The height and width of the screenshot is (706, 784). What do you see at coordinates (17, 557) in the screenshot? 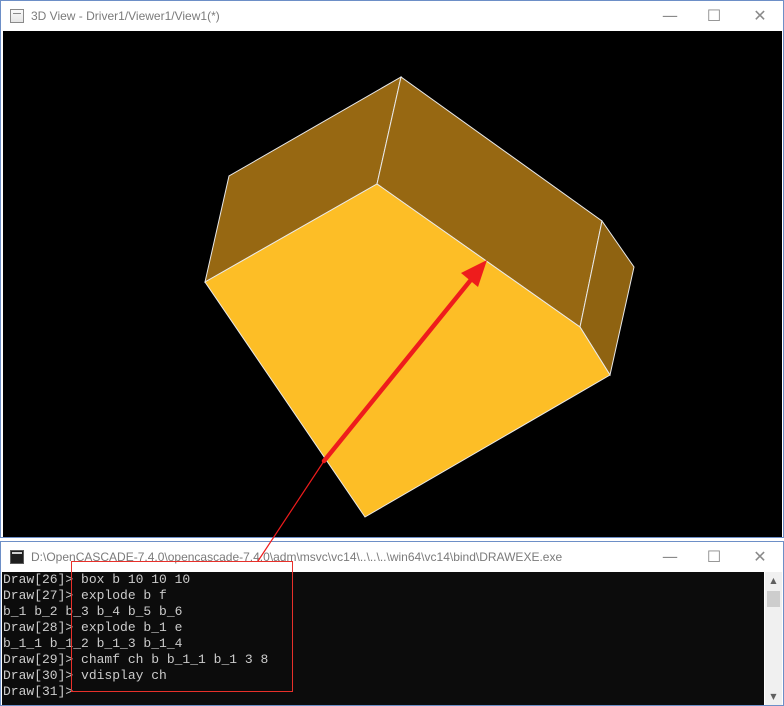
I see `console-window-icon` at bounding box center [17, 557].